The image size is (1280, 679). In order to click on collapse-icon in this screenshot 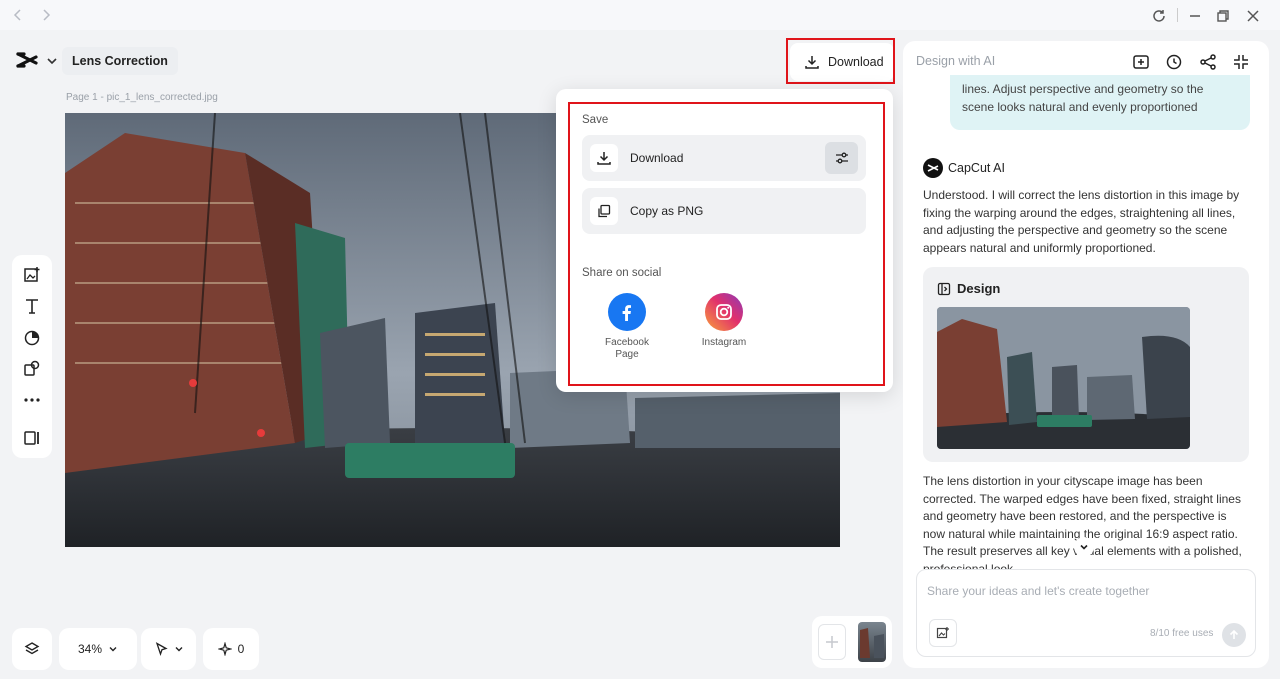, I will do `click(1241, 62)`.